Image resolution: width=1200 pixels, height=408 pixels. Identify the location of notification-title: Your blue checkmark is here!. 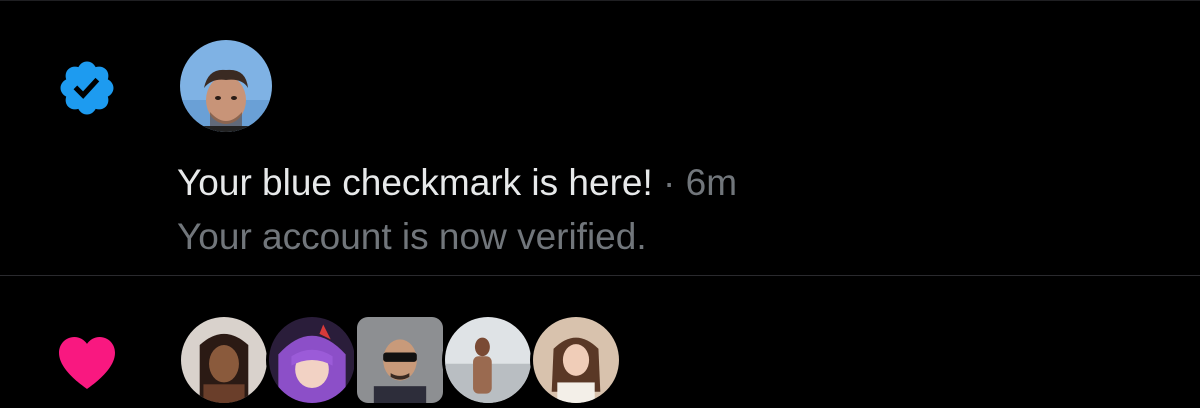
(415, 182).